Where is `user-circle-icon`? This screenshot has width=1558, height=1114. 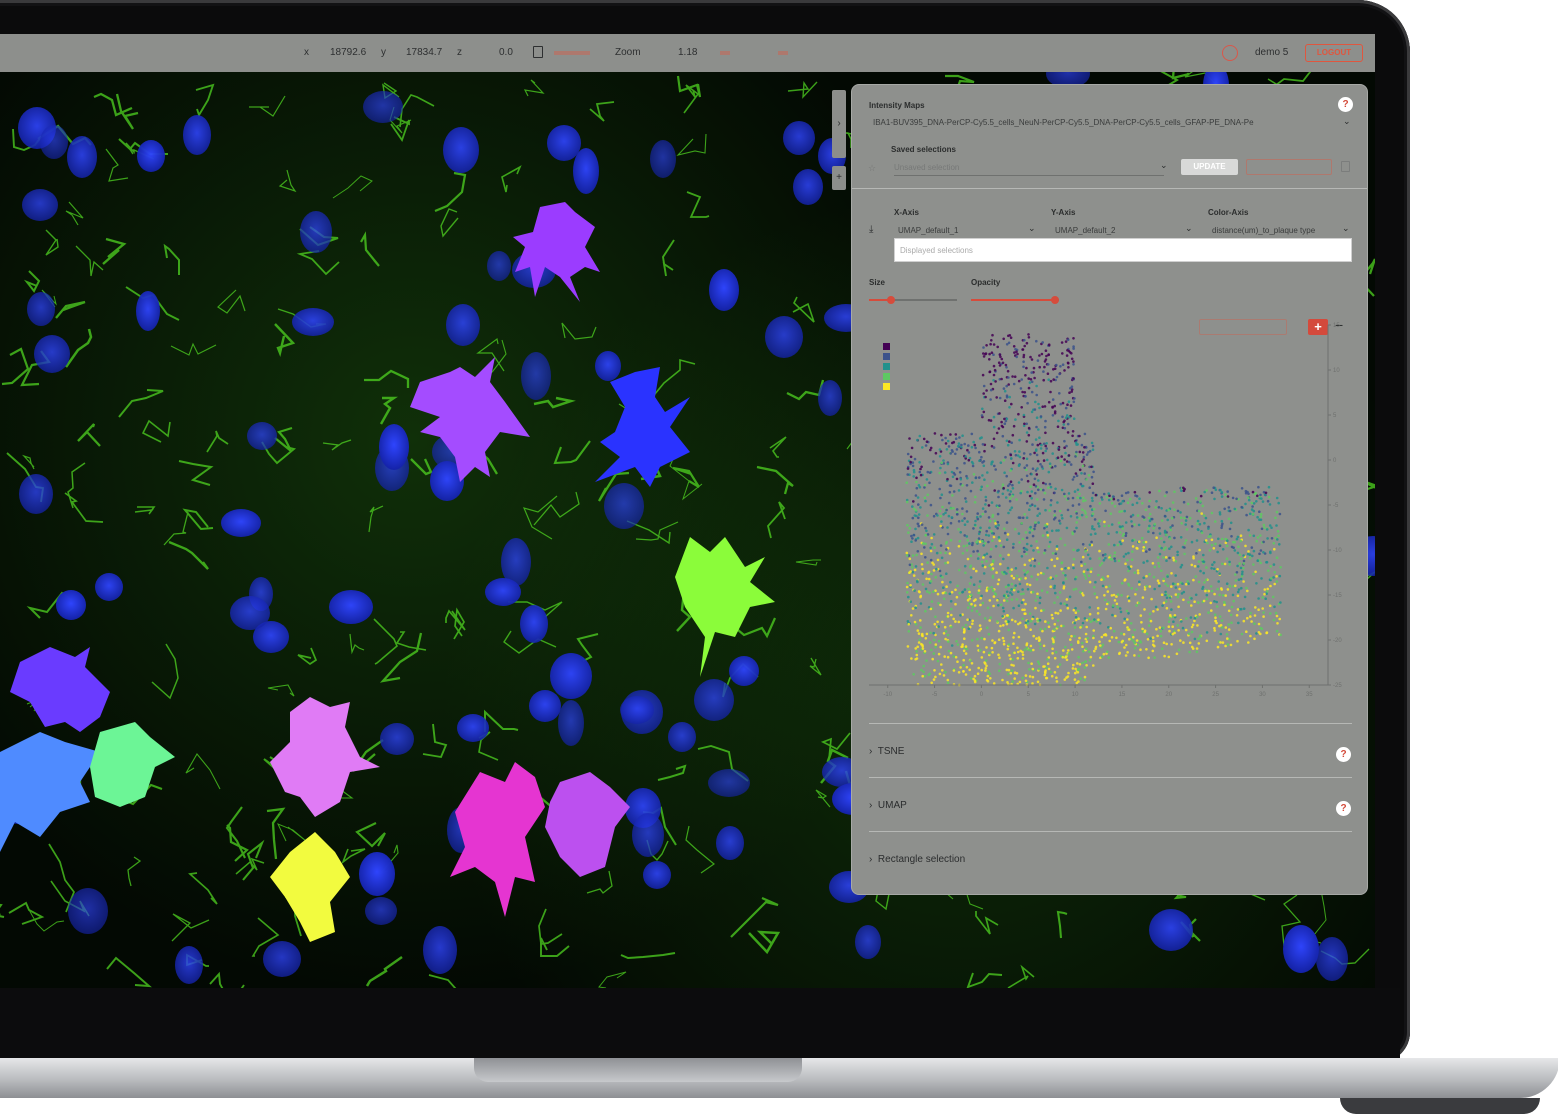
user-circle-icon is located at coordinates (1230, 53).